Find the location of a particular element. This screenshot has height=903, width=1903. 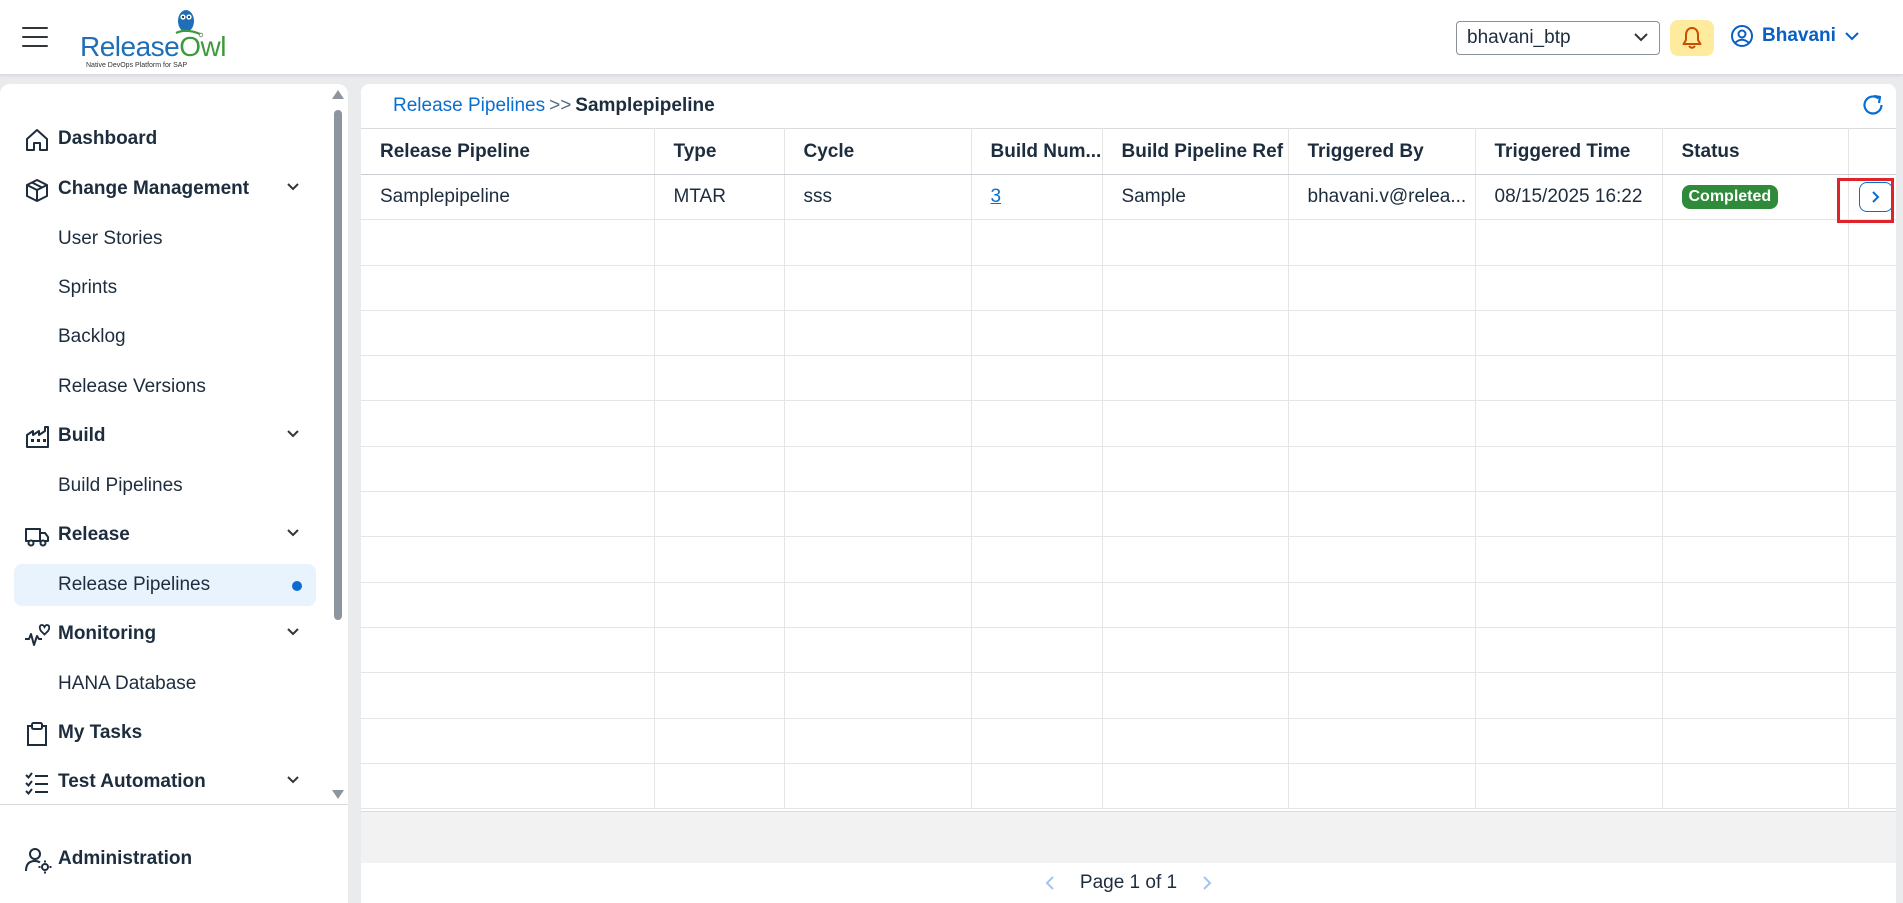

column-header-actions is located at coordinates (1872, 151).